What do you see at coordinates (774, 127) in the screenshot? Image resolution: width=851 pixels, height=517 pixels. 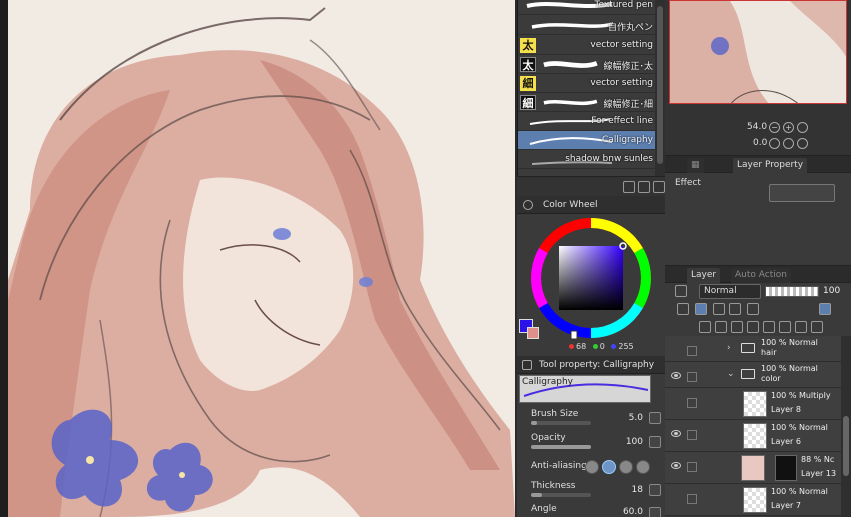 I see `zoom-out-icon: −` at bounding box center [774, 127].